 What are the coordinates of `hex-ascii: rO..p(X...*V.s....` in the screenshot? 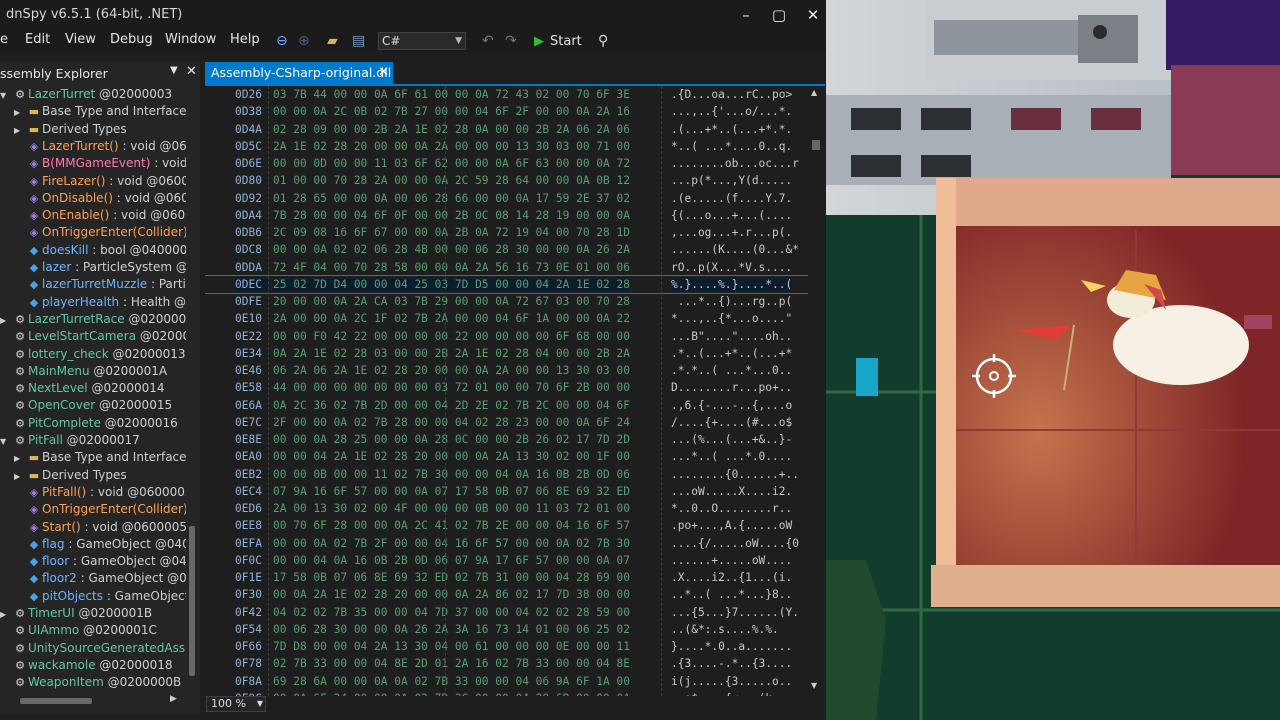 It's located at (731, 267).